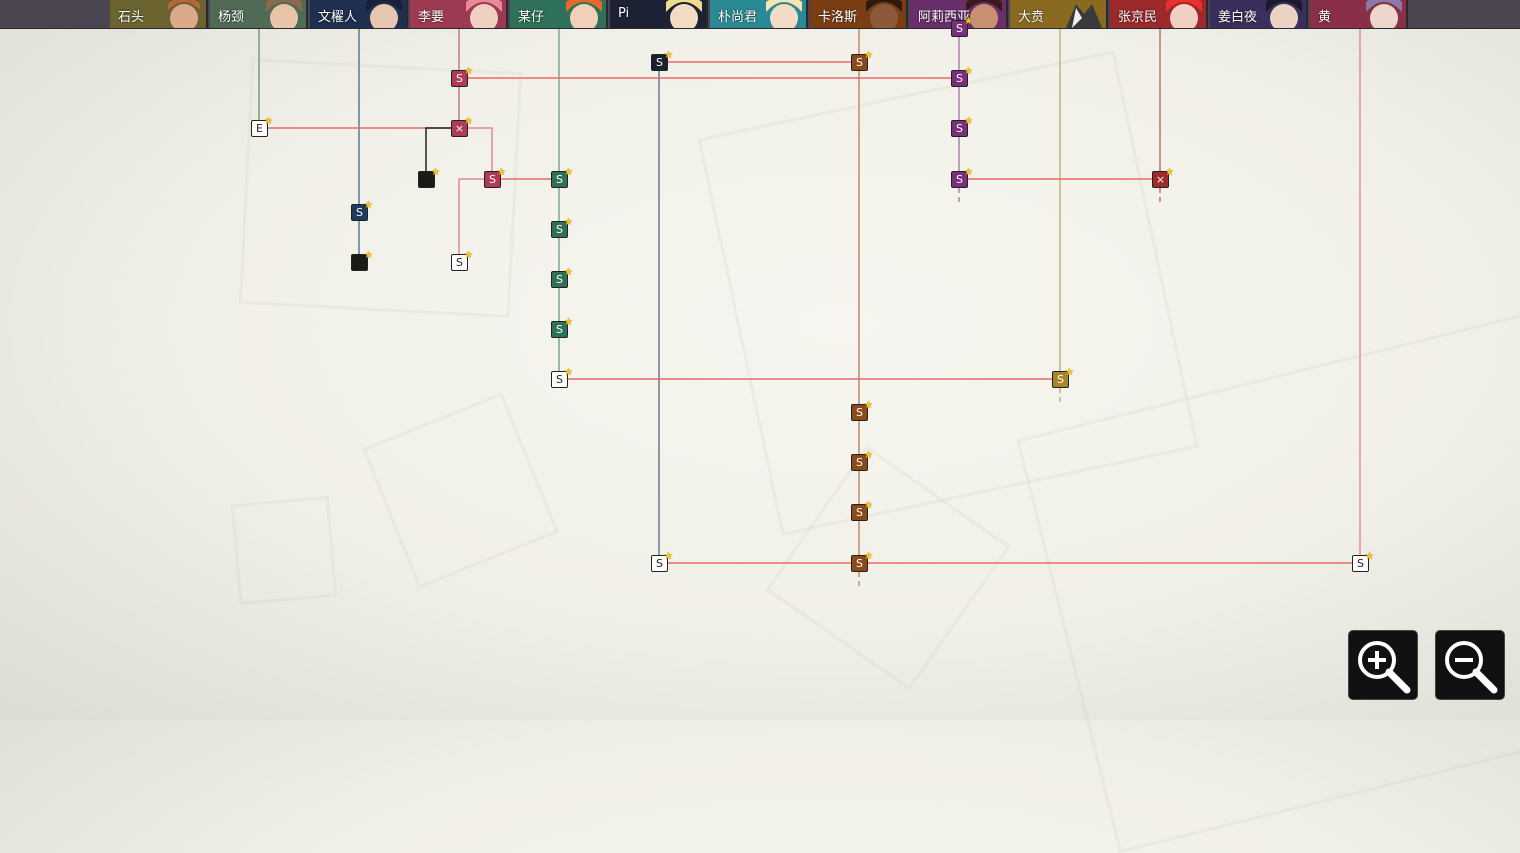 Image resolution: width=1520 pixels, height=853 pixels. Describe the element at coordinates (838, 17) in the screenshot. I see `character-name: 卡洛斯` at that location.